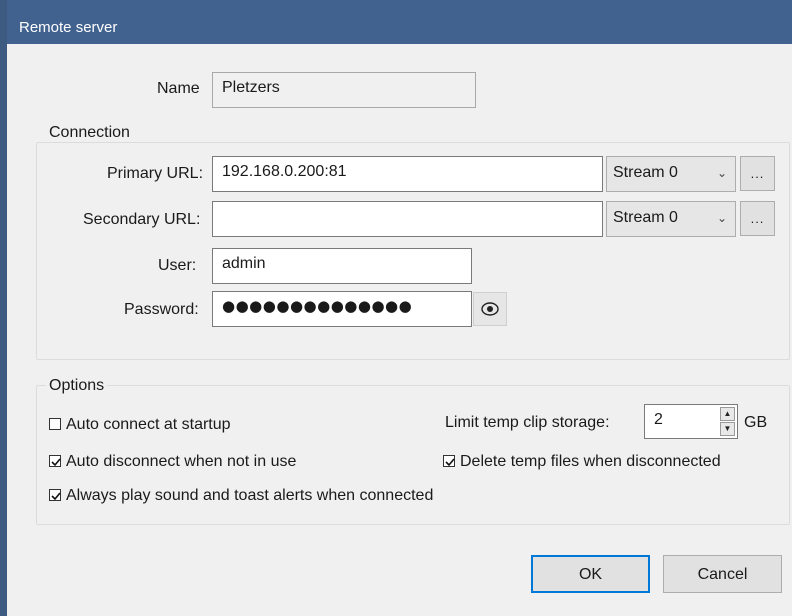 Image resolution: width=792 pixels, height=616 pixels. I want to click on secondary-stream-select: Stream 0 ⌄, so click(671, 219).